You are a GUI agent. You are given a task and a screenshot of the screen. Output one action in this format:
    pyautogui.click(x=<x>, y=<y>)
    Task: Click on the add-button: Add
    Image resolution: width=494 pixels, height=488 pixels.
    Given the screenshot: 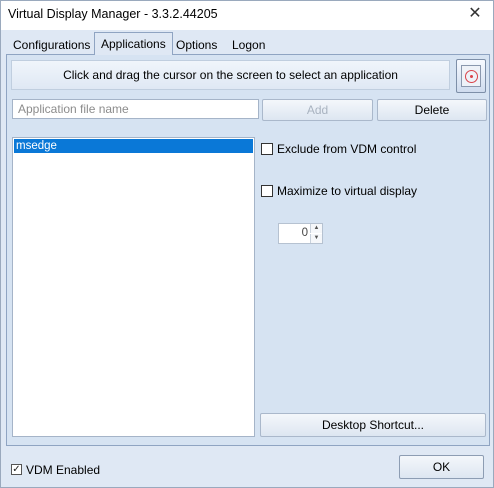 What is the action you would take?
    pyautogui.click(x=317, y=110)
    